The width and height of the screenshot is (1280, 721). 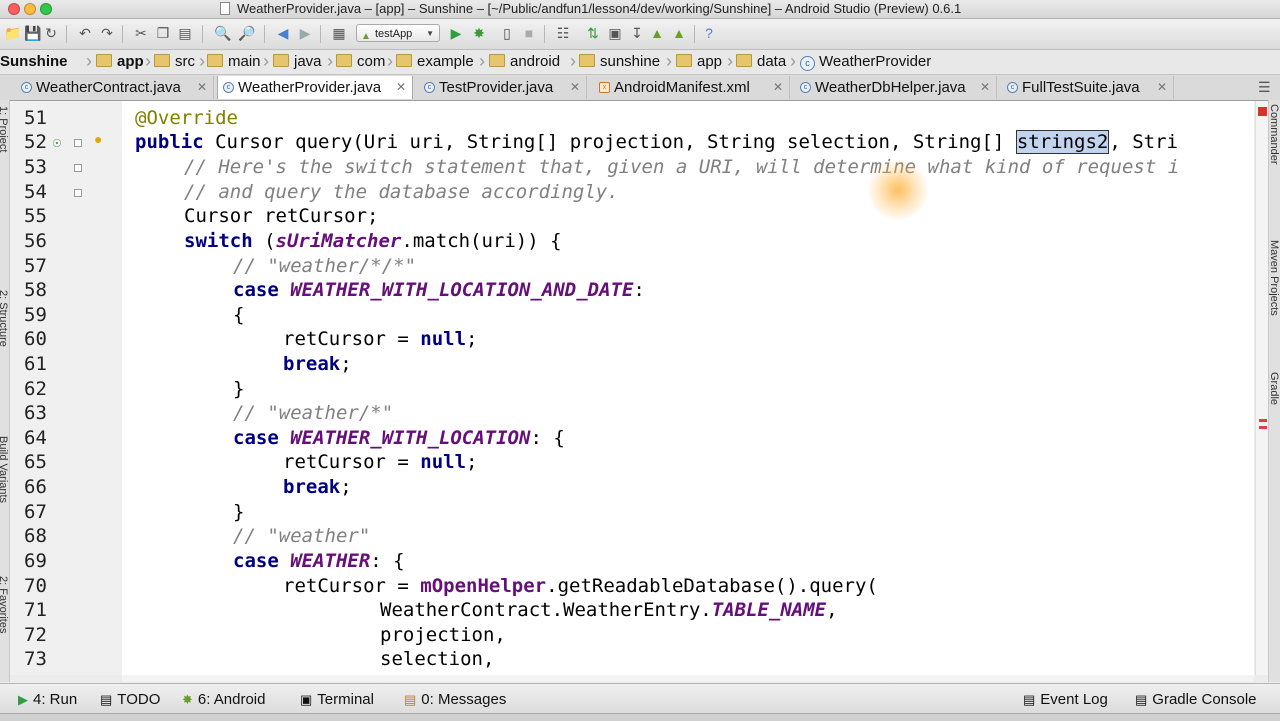 What do you see at coordinates (57, 143) in the screenshot?
I see `override-method-icon: ☉` at bounding box center [57, 143].